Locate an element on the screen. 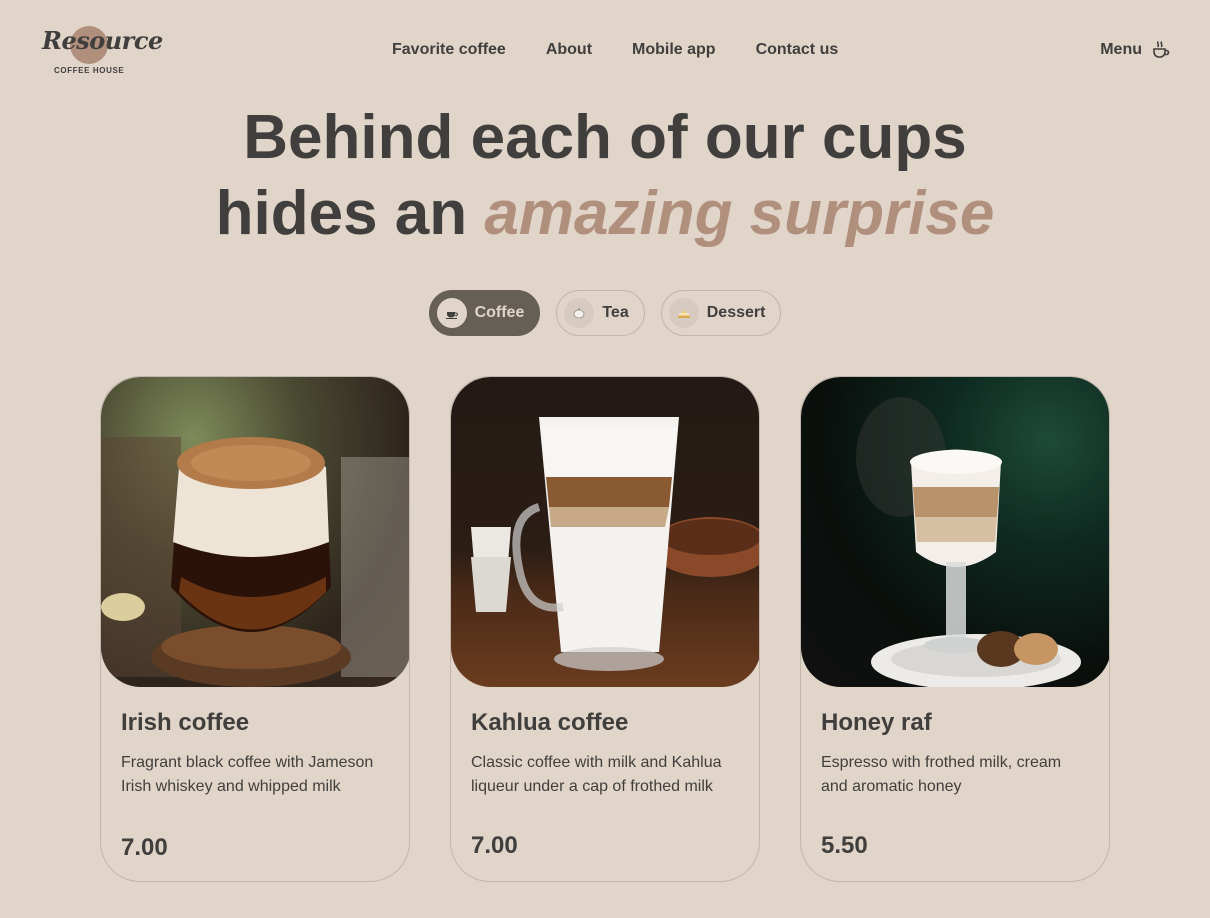 Image resolution: width=1210 pixels, height=918 pixels. nav-mobile-app: Mobile app is located at coordinates (674, 50).